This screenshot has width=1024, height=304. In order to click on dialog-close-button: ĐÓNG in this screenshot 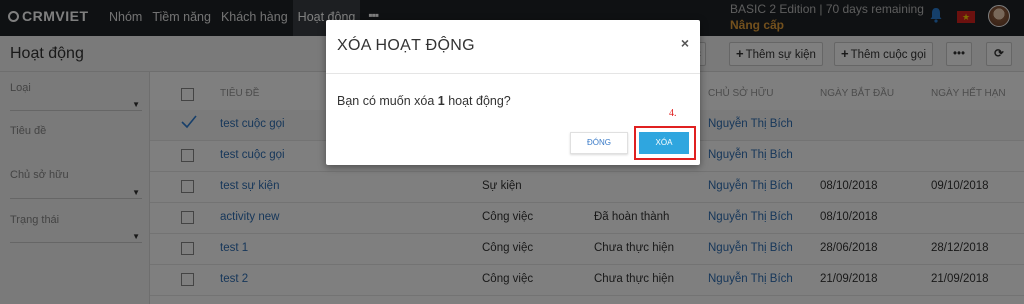, I will do `click(599, 143)`.